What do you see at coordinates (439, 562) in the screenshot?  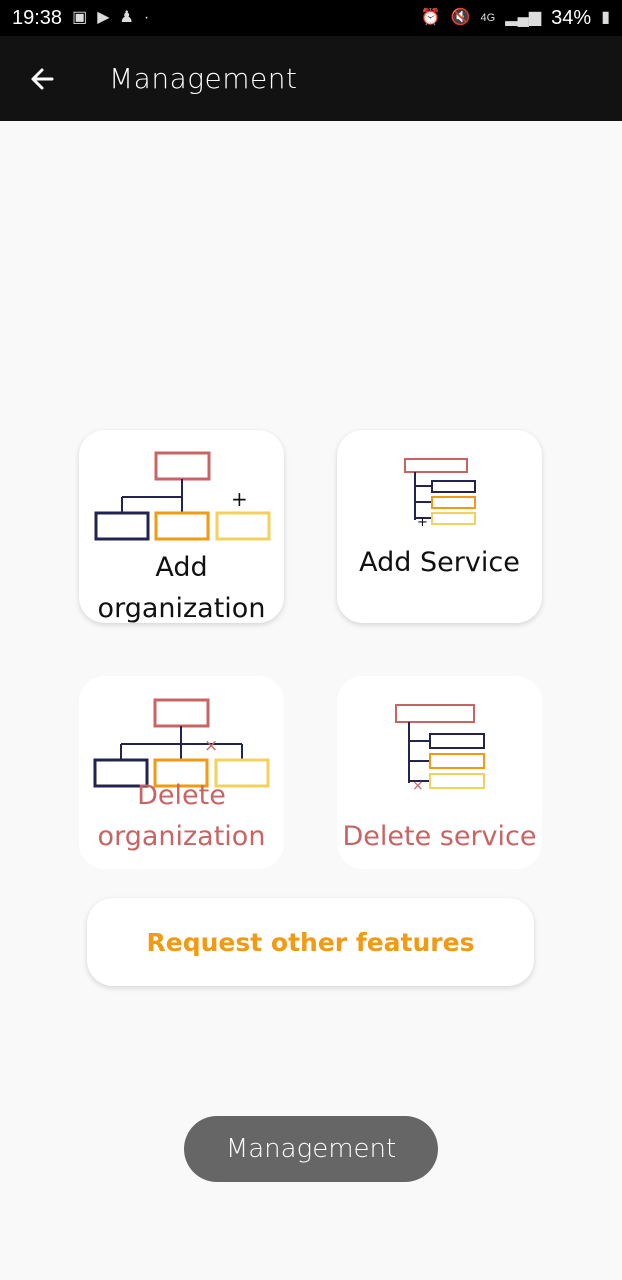 I see `add-service-label: Add Service` at bounding box center [439, 562].